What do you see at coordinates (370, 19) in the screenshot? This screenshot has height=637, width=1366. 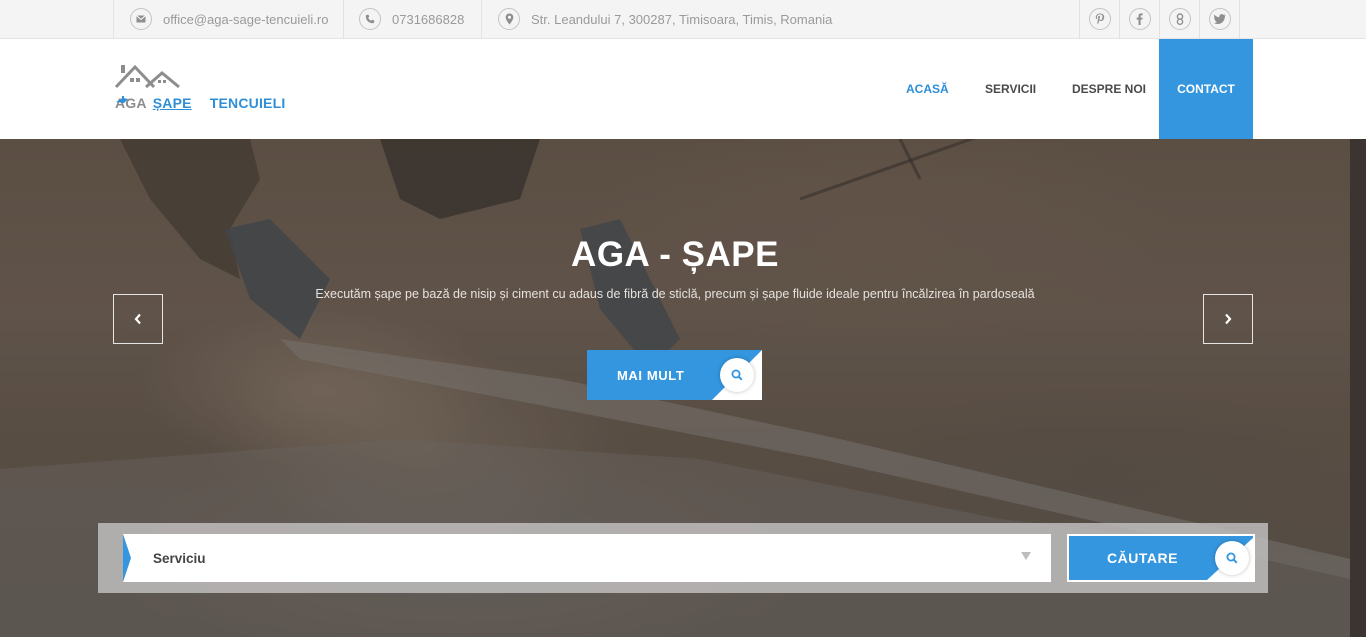 I see `phone-icon` at bounding box center [370, 19].